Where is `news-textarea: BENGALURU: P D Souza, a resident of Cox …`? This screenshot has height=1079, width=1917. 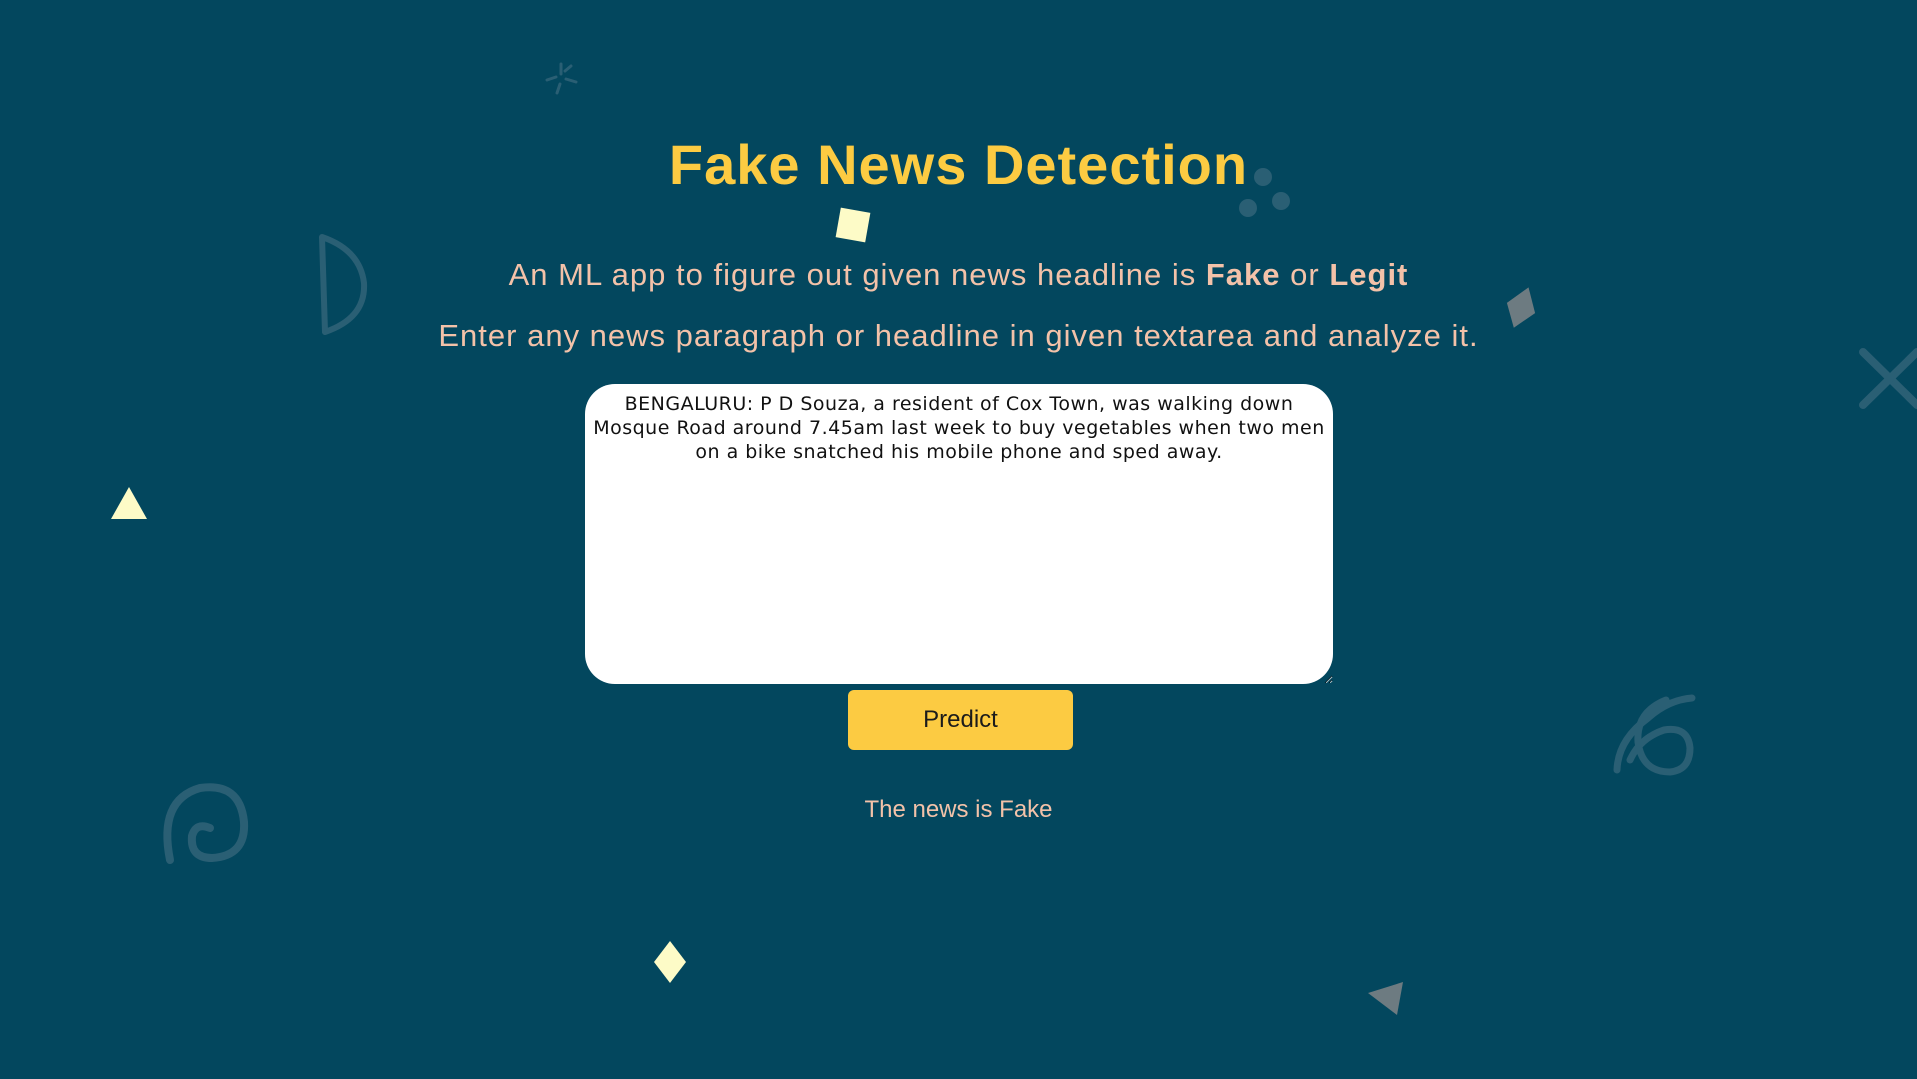
news-textarea: BENGALURU: P D Souza, a resident of Cox … is located at coordinates (959, 534).